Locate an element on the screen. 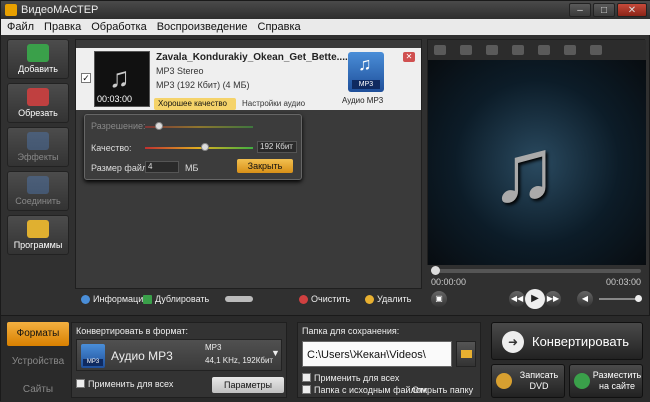 This screenshot has width=650, height=402. format-selector: MP3 Аудио MP3 MP3 44,1 KHz, 192Кбит ▼ is located at coordinates (179, 355).